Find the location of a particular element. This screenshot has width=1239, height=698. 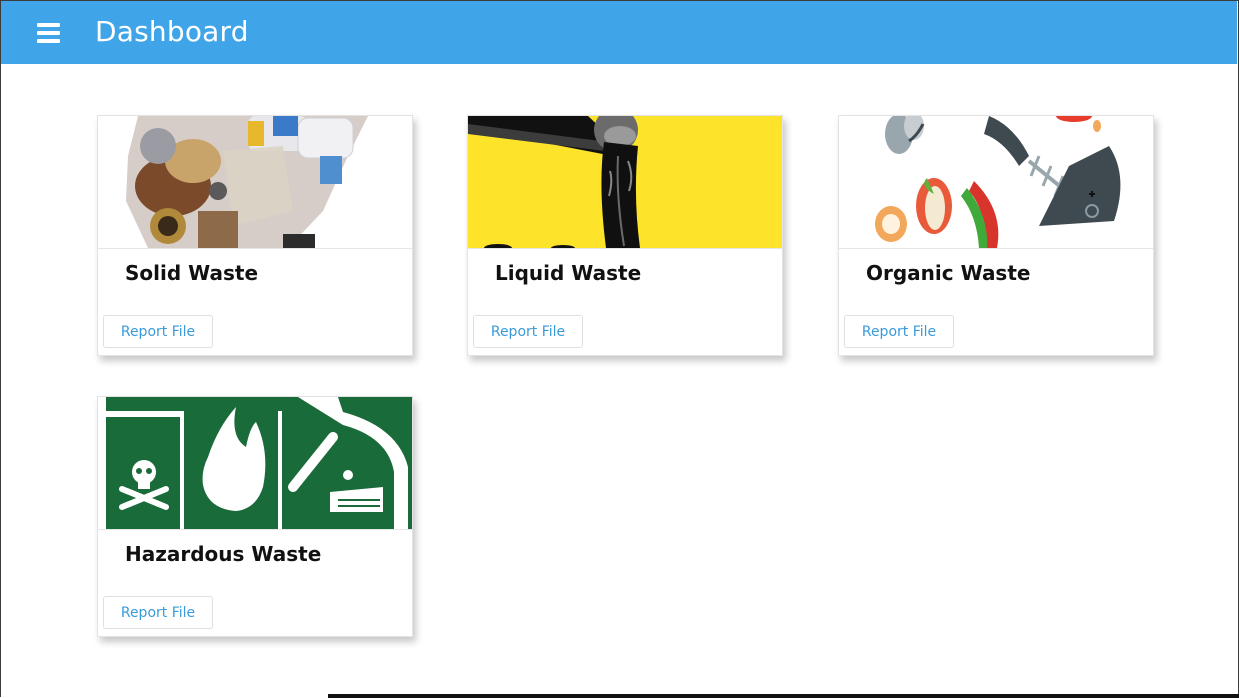

hazardous-waste-image is located at coordinates (255, 463).